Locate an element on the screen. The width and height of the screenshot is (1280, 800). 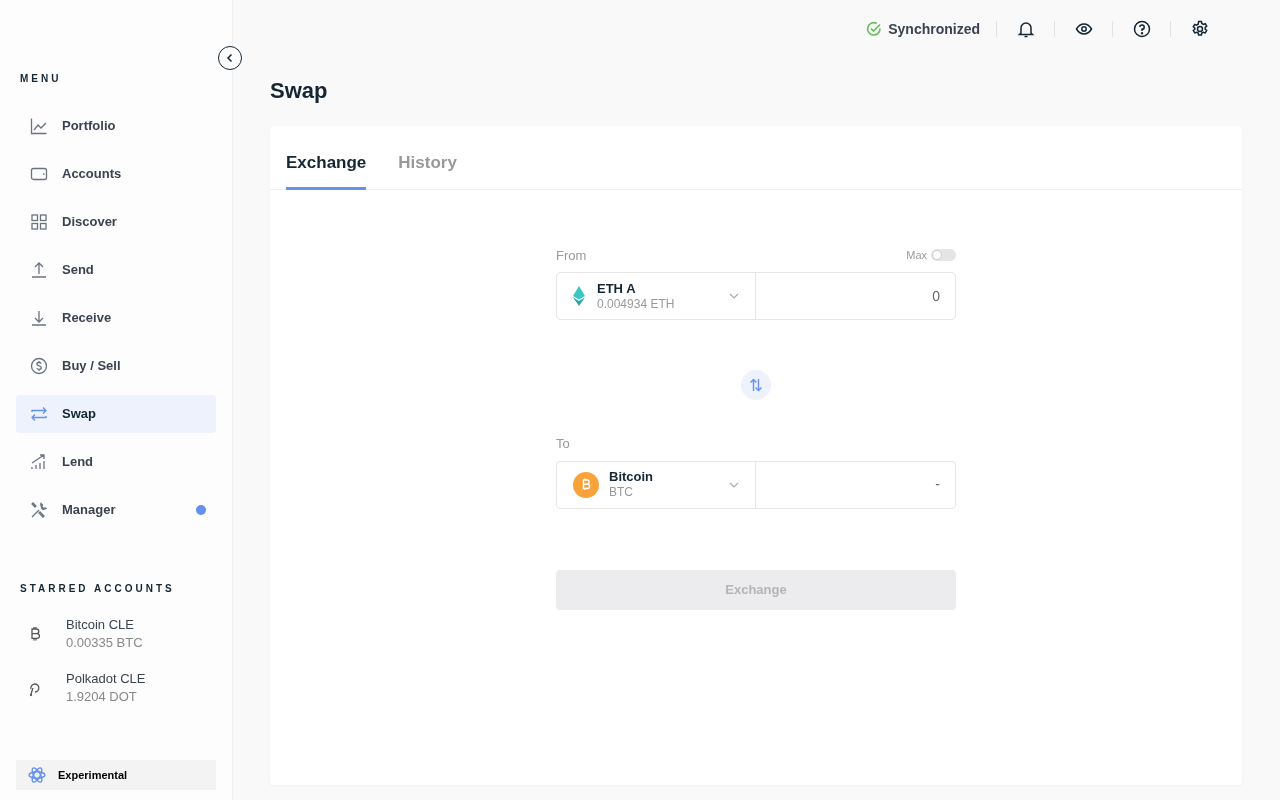
sidebar-item: Buy / Sell is located at coordinates (116, 366).